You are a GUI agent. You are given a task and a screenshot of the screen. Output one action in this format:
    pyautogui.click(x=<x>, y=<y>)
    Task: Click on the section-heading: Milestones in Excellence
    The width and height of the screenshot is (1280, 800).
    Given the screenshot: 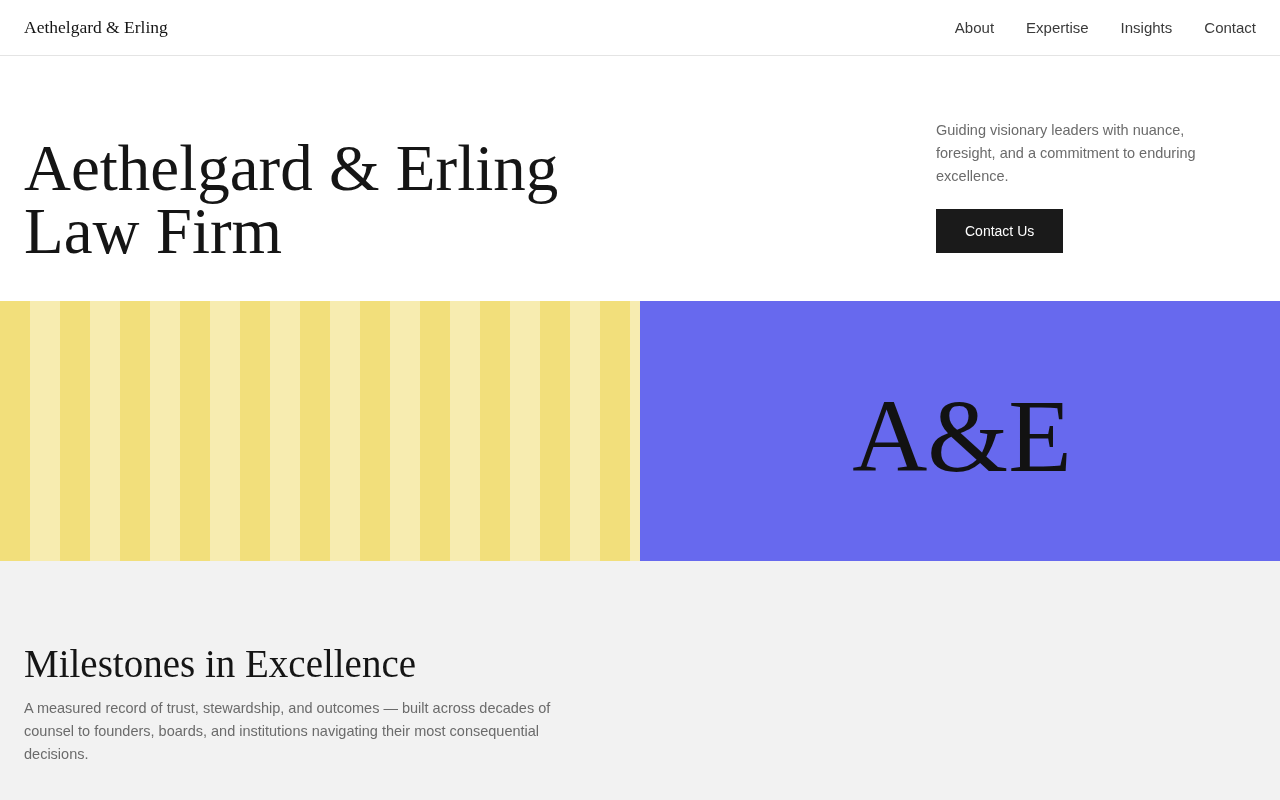 What is the action you would take?
    pyautogui.click(x=221, y=664)
    